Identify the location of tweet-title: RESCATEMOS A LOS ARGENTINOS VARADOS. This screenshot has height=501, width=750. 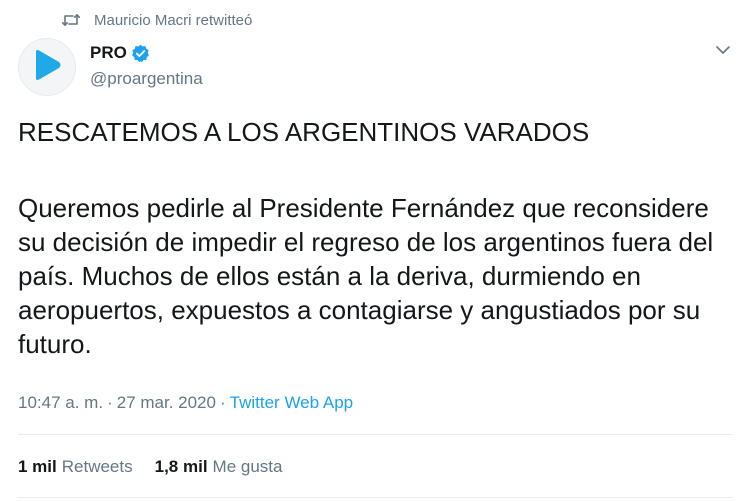
(304, 132).